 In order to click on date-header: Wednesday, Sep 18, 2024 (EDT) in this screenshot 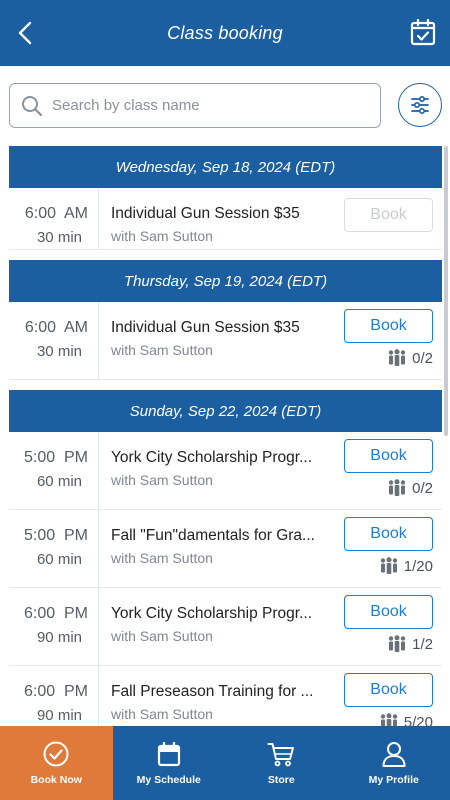, I will do `click(225, 167)`.